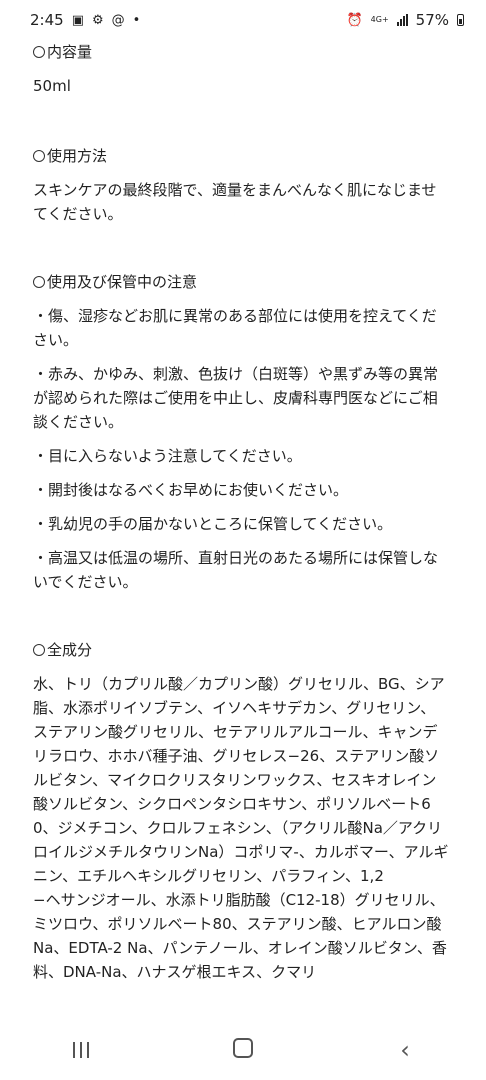 Image resolution: width=486 pixels, height=1080 pixels. I want to click on ingredients-heading: 全成分, so click(241, 650).